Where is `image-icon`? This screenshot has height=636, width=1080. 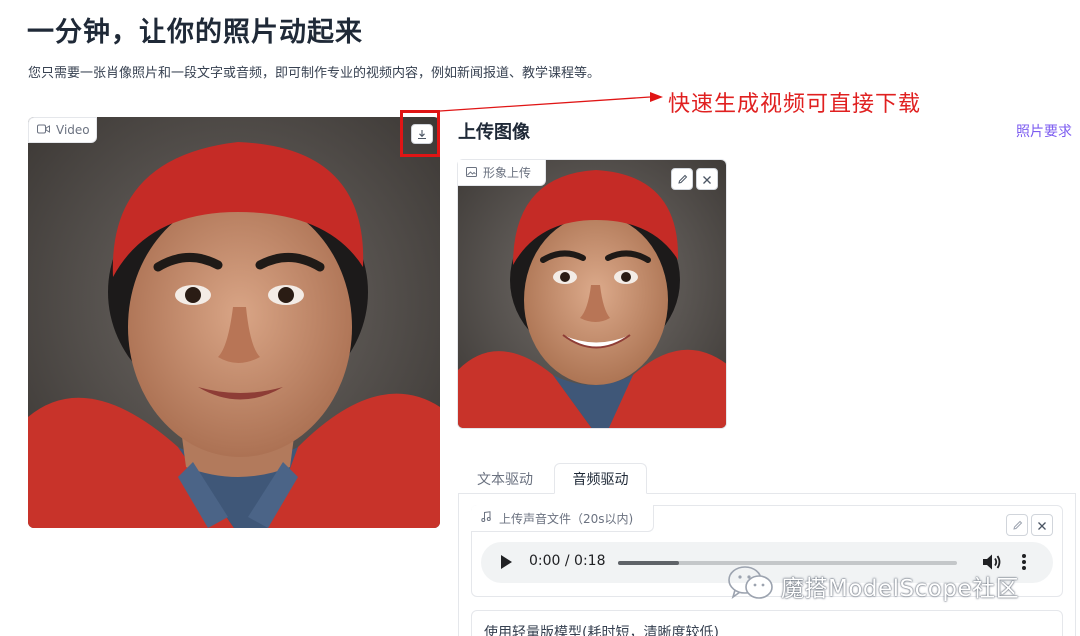 image-icon is located at coordinates (471, 173).